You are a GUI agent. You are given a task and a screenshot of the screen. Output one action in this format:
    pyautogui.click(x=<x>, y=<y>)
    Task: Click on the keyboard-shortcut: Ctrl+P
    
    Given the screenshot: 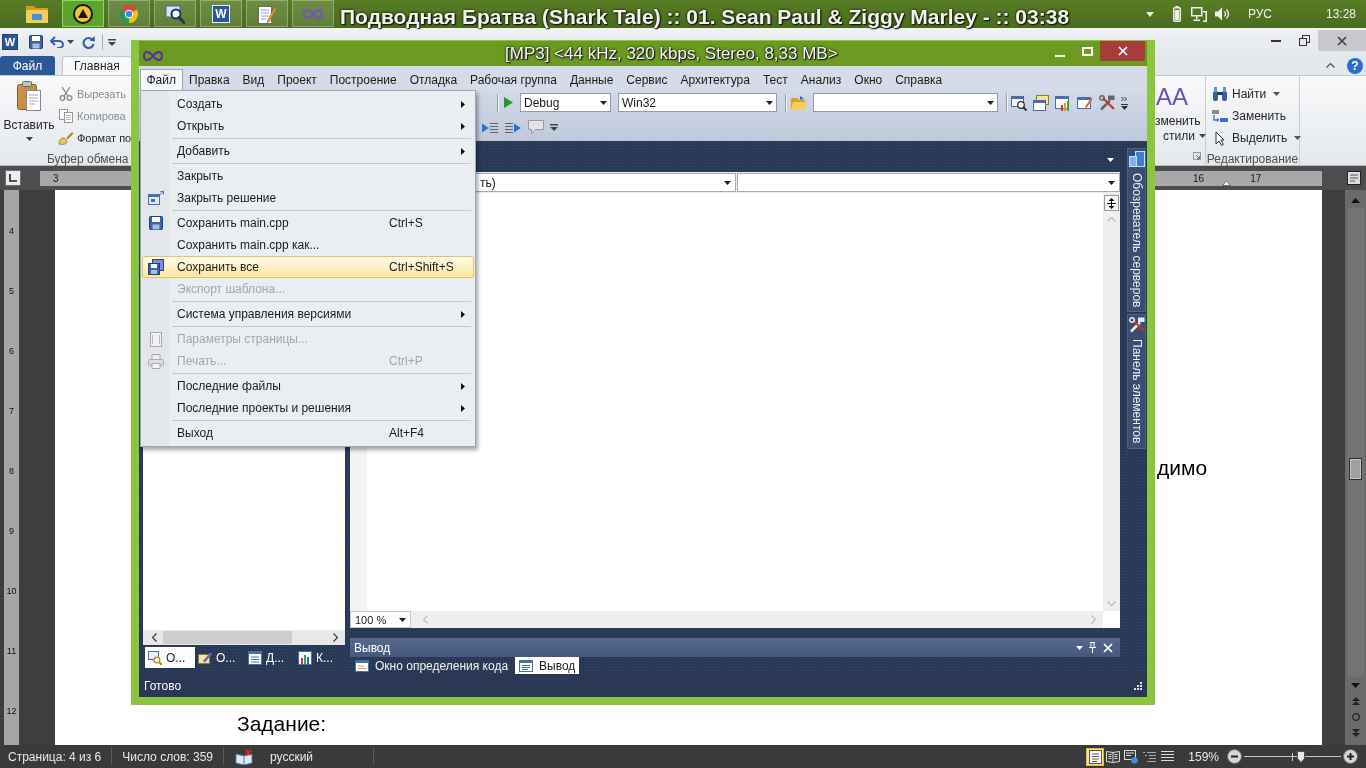 What is the action you would take?
    pyautogui.click(x=406, y=361)
    